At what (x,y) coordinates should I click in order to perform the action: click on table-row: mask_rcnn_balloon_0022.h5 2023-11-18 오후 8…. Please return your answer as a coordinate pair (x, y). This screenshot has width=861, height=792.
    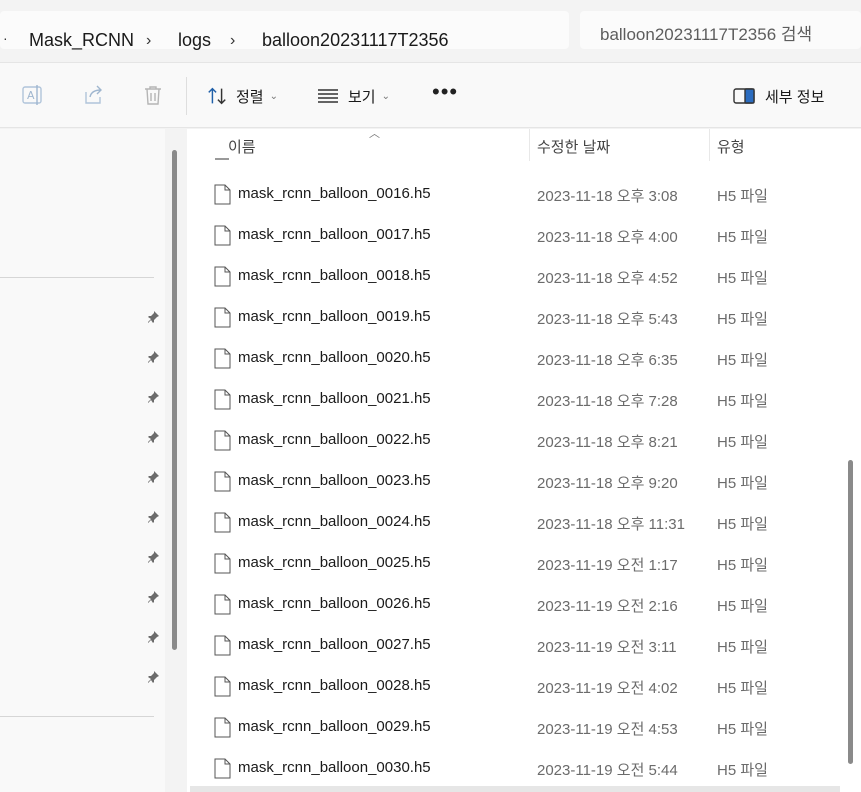
    Looking at the image, I should click on (512, 439).